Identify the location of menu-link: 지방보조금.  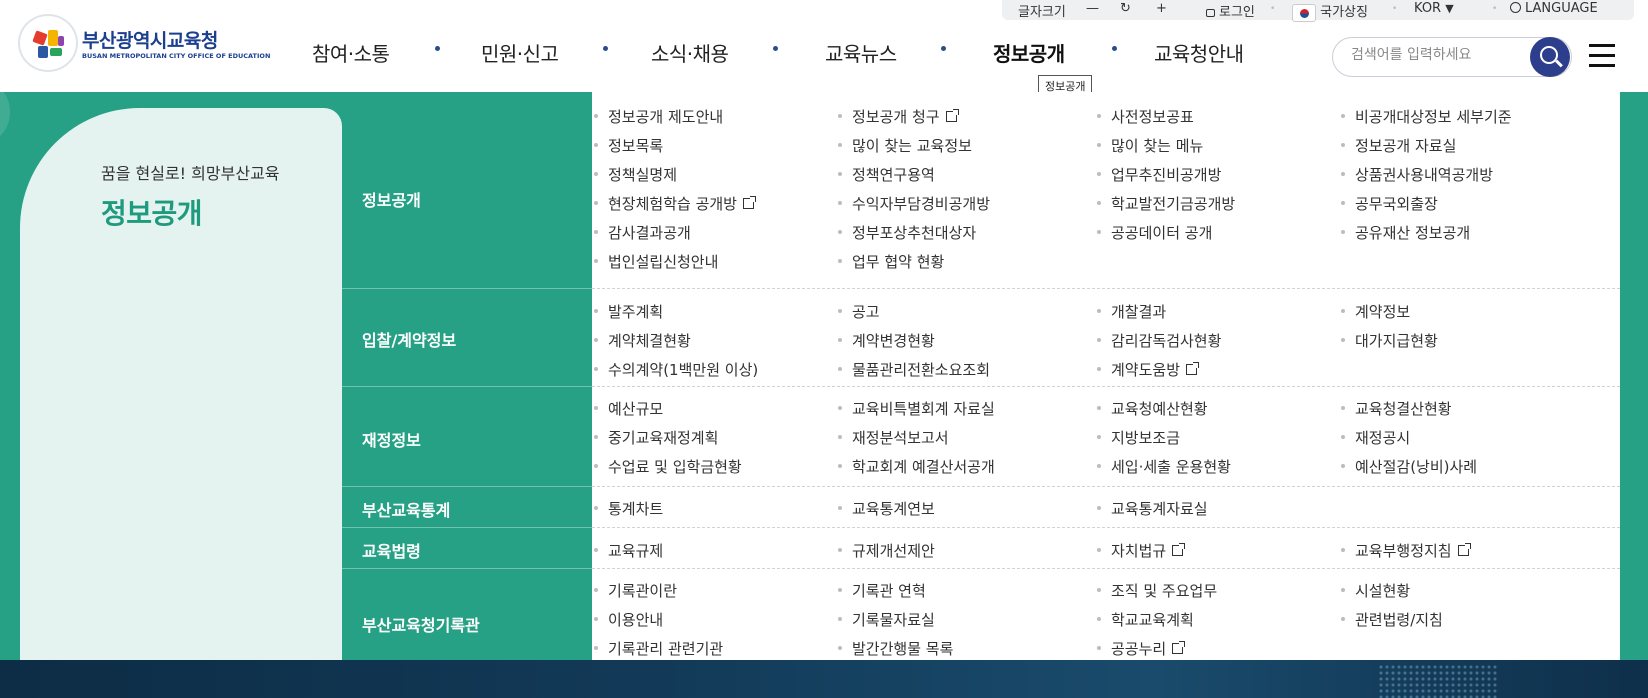
(1137, 437).